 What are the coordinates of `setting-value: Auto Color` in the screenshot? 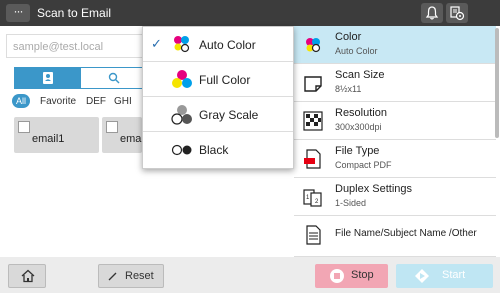 It's located at (356, 51).